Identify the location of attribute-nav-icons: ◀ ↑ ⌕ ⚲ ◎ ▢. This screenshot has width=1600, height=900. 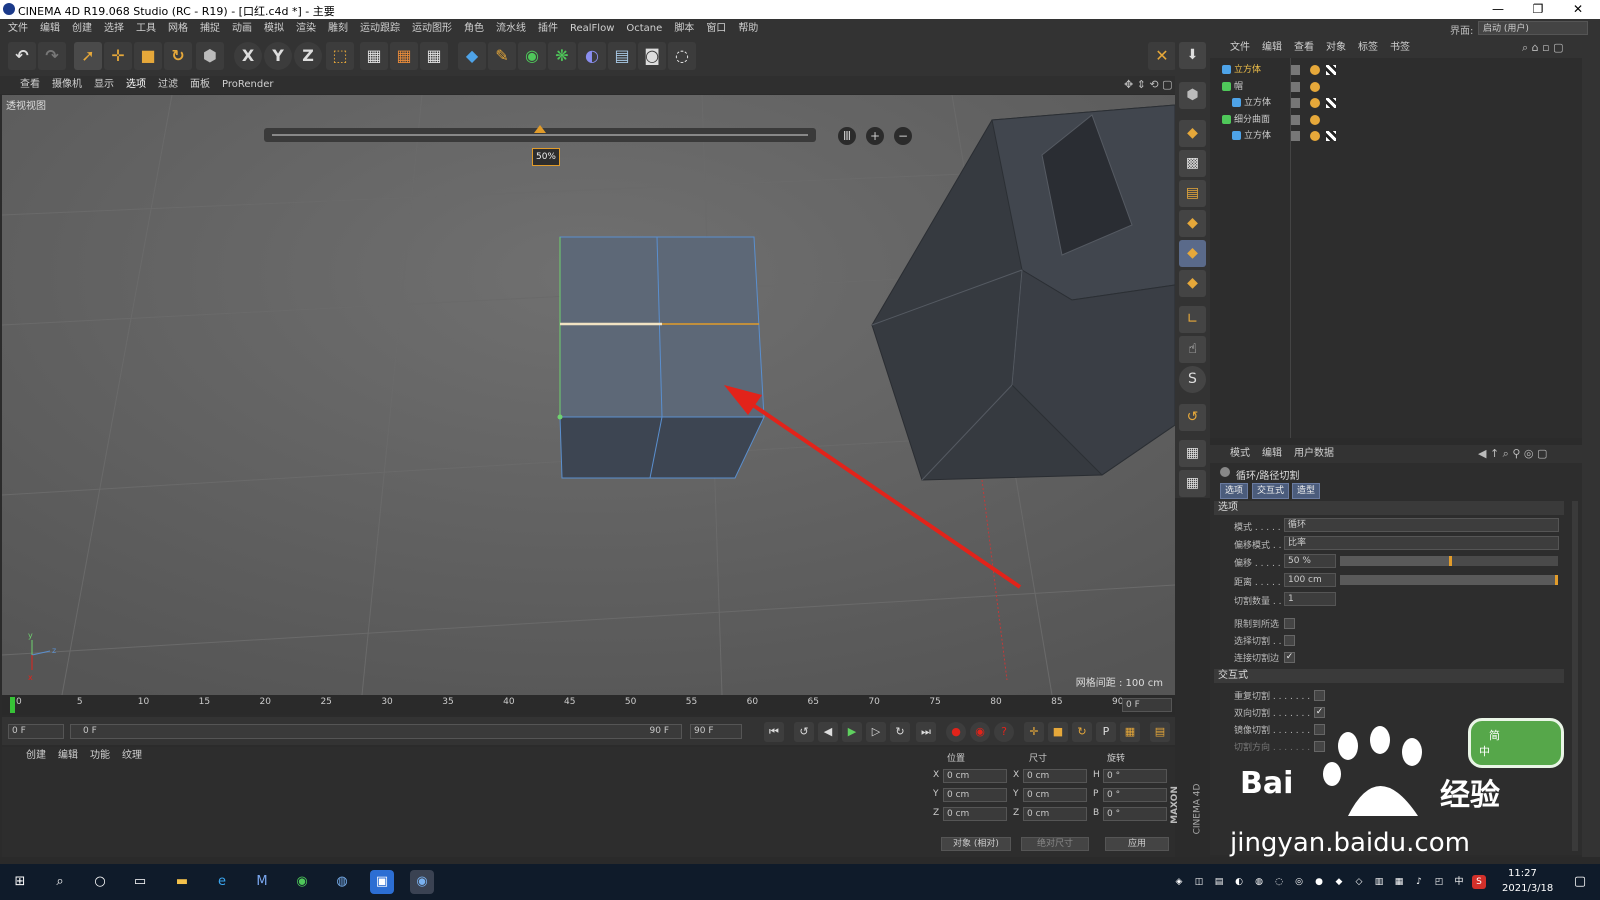
(1512, 454).